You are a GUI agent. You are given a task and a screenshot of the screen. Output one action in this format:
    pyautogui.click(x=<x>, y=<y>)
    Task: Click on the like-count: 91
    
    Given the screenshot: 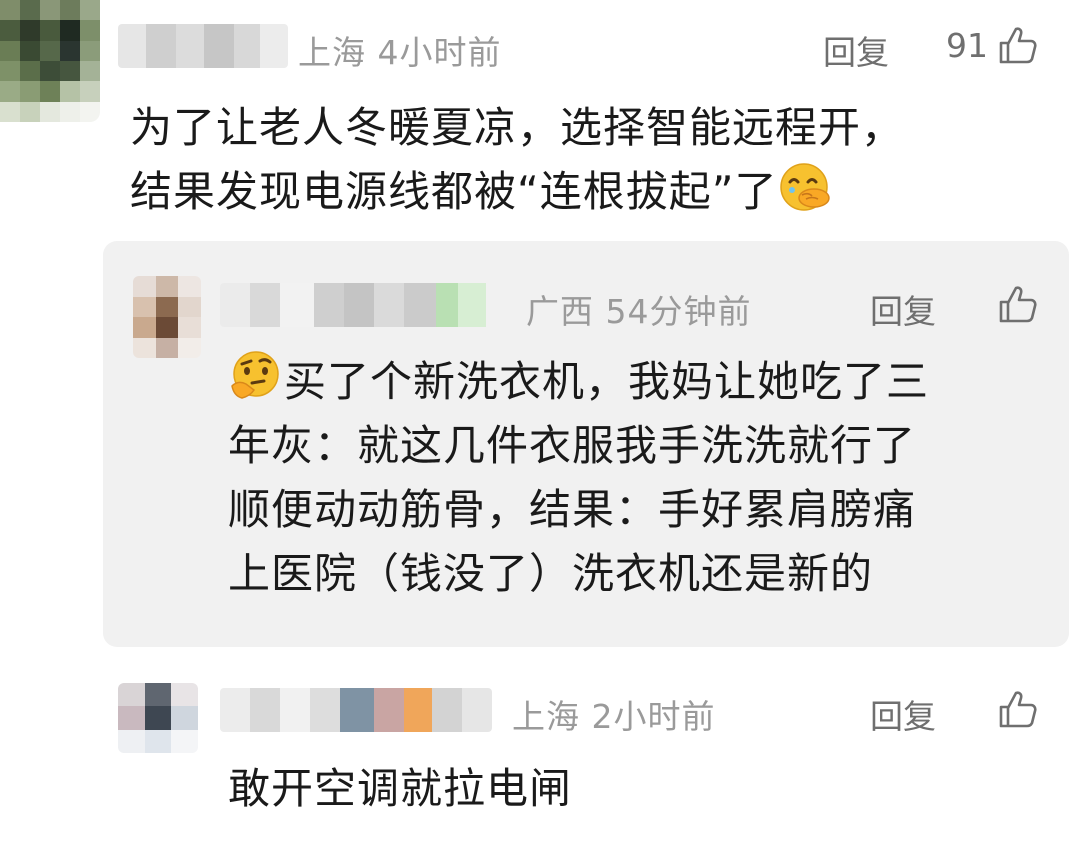 What is the action you would take?
    pyautogui.click(x=967, y=45)
    